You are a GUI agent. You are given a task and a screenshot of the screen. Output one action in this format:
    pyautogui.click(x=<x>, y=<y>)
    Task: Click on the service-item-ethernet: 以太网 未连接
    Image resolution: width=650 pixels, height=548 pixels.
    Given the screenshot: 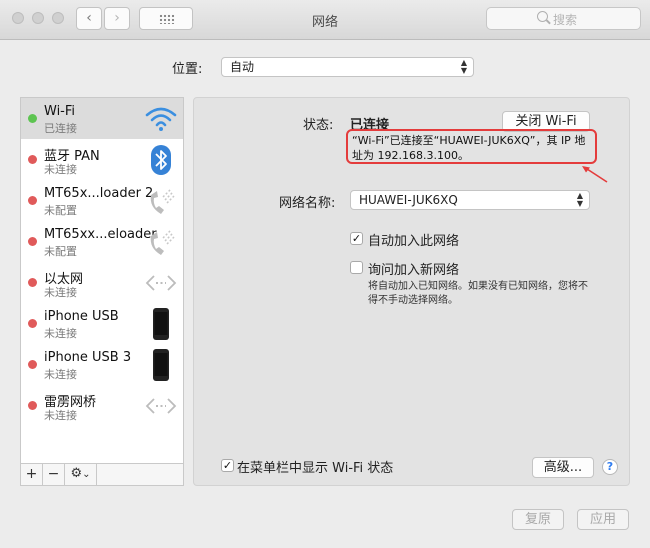 What is the action you would take?
    pyautogui.click(x=102, y=282)
    